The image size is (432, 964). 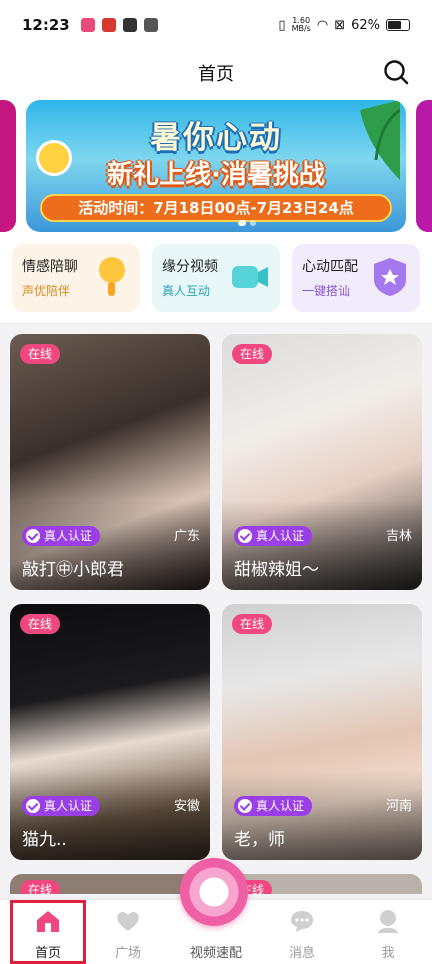 I want to click on app-bar: 首页, so click(x=216, y=73).